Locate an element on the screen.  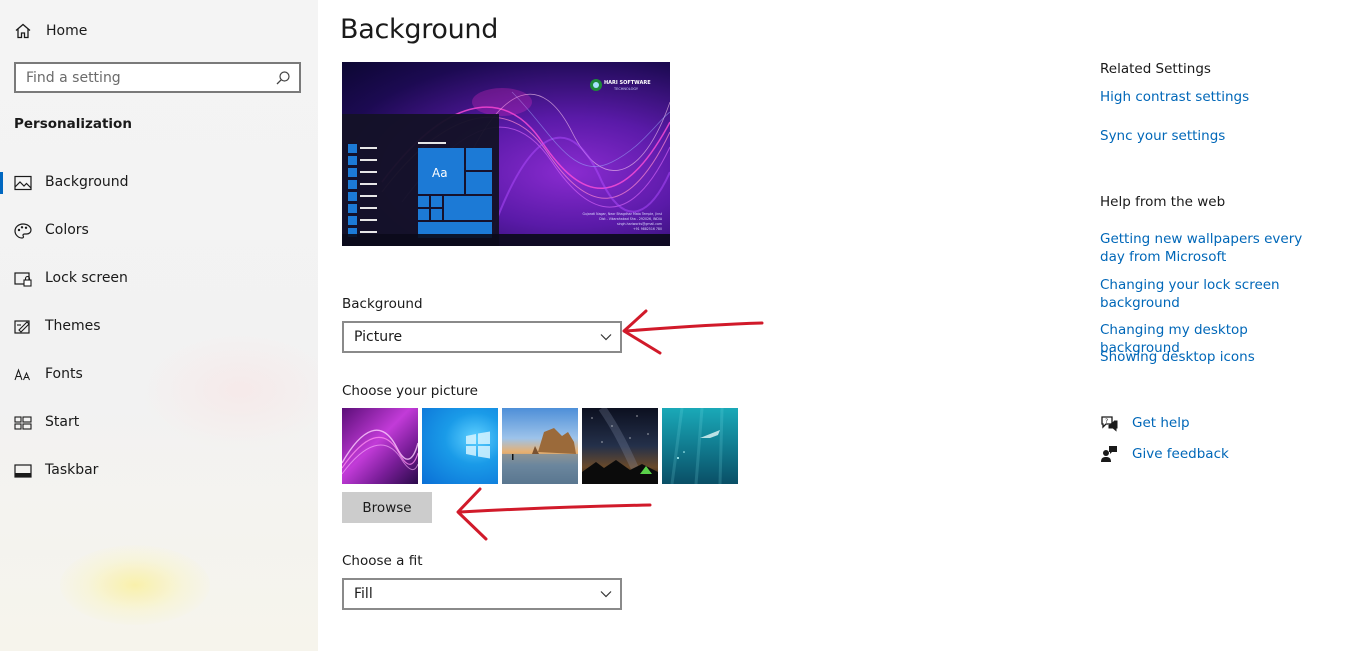
browse-button: Browse is located at coordinates (387, 507).